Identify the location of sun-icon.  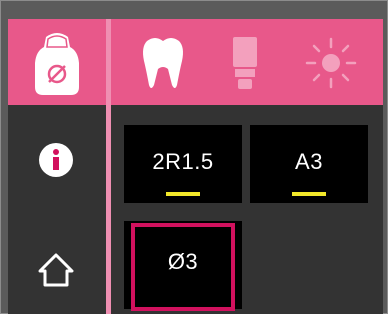
(331, 63).